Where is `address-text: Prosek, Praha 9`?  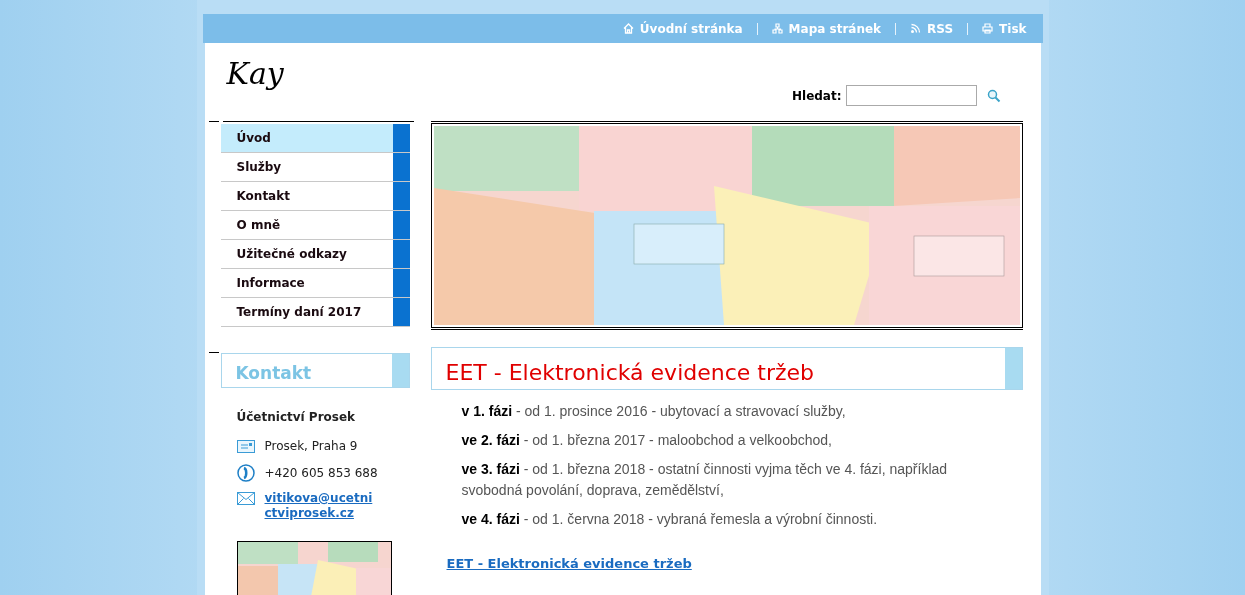
address-text: Prosek, Praha 9 is located at coordinates (311, 446).